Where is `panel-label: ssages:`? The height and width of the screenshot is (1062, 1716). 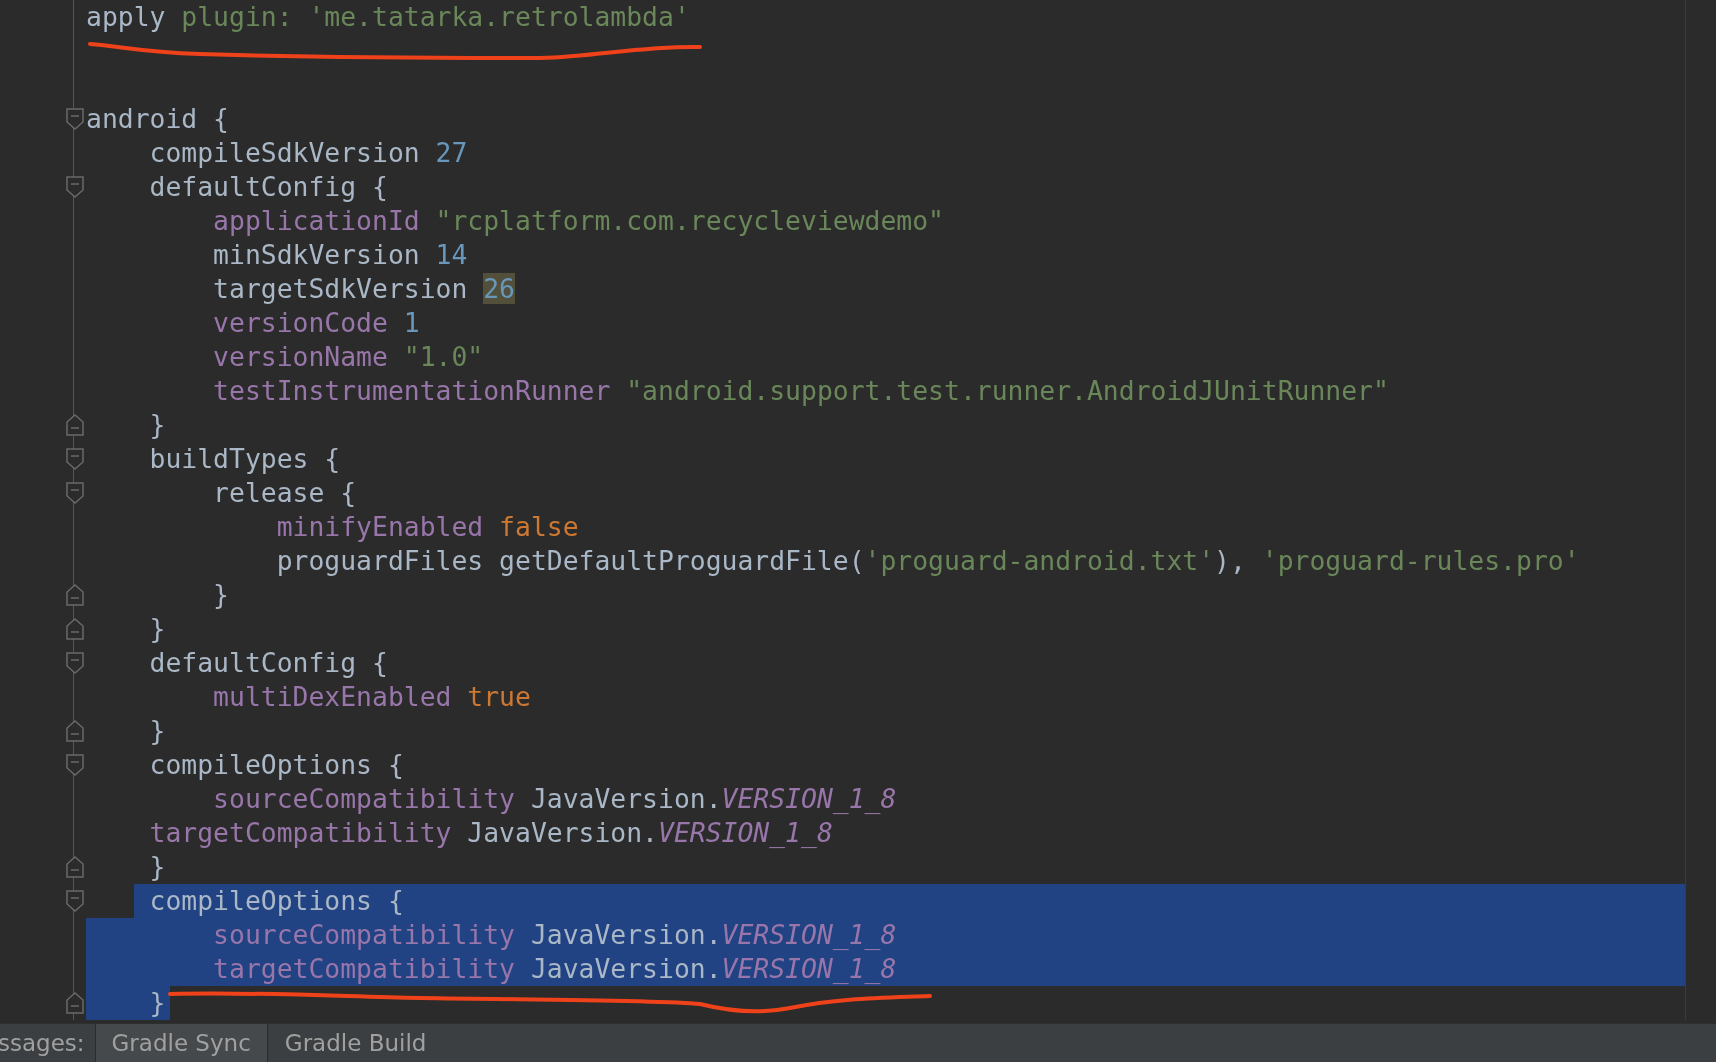
panel-label: ssages: is located at coordinates (43, 1043).